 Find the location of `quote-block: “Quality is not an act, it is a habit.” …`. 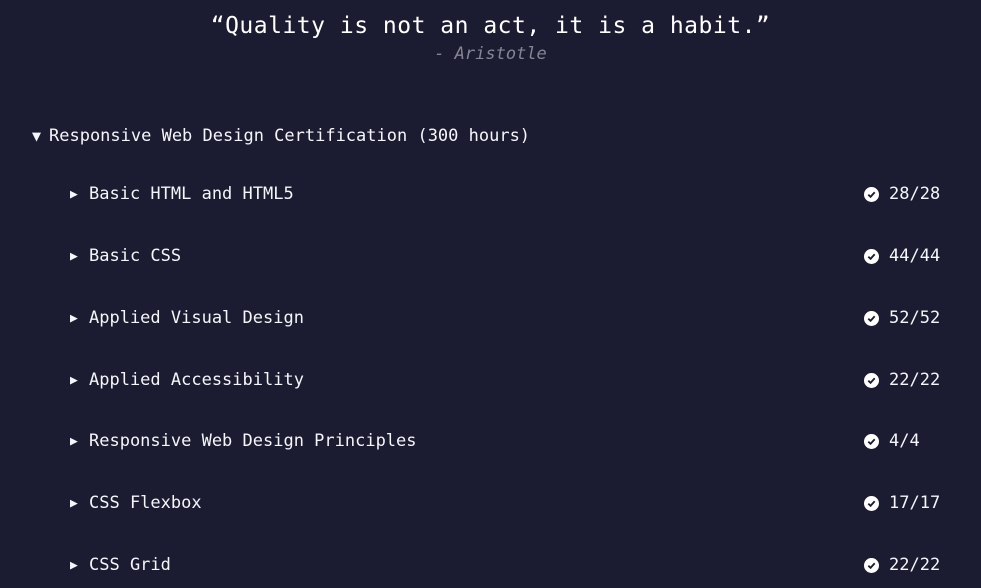

quote-block: “Quality is not an act, it is a habit.” … is located at coordinates (490, 38).